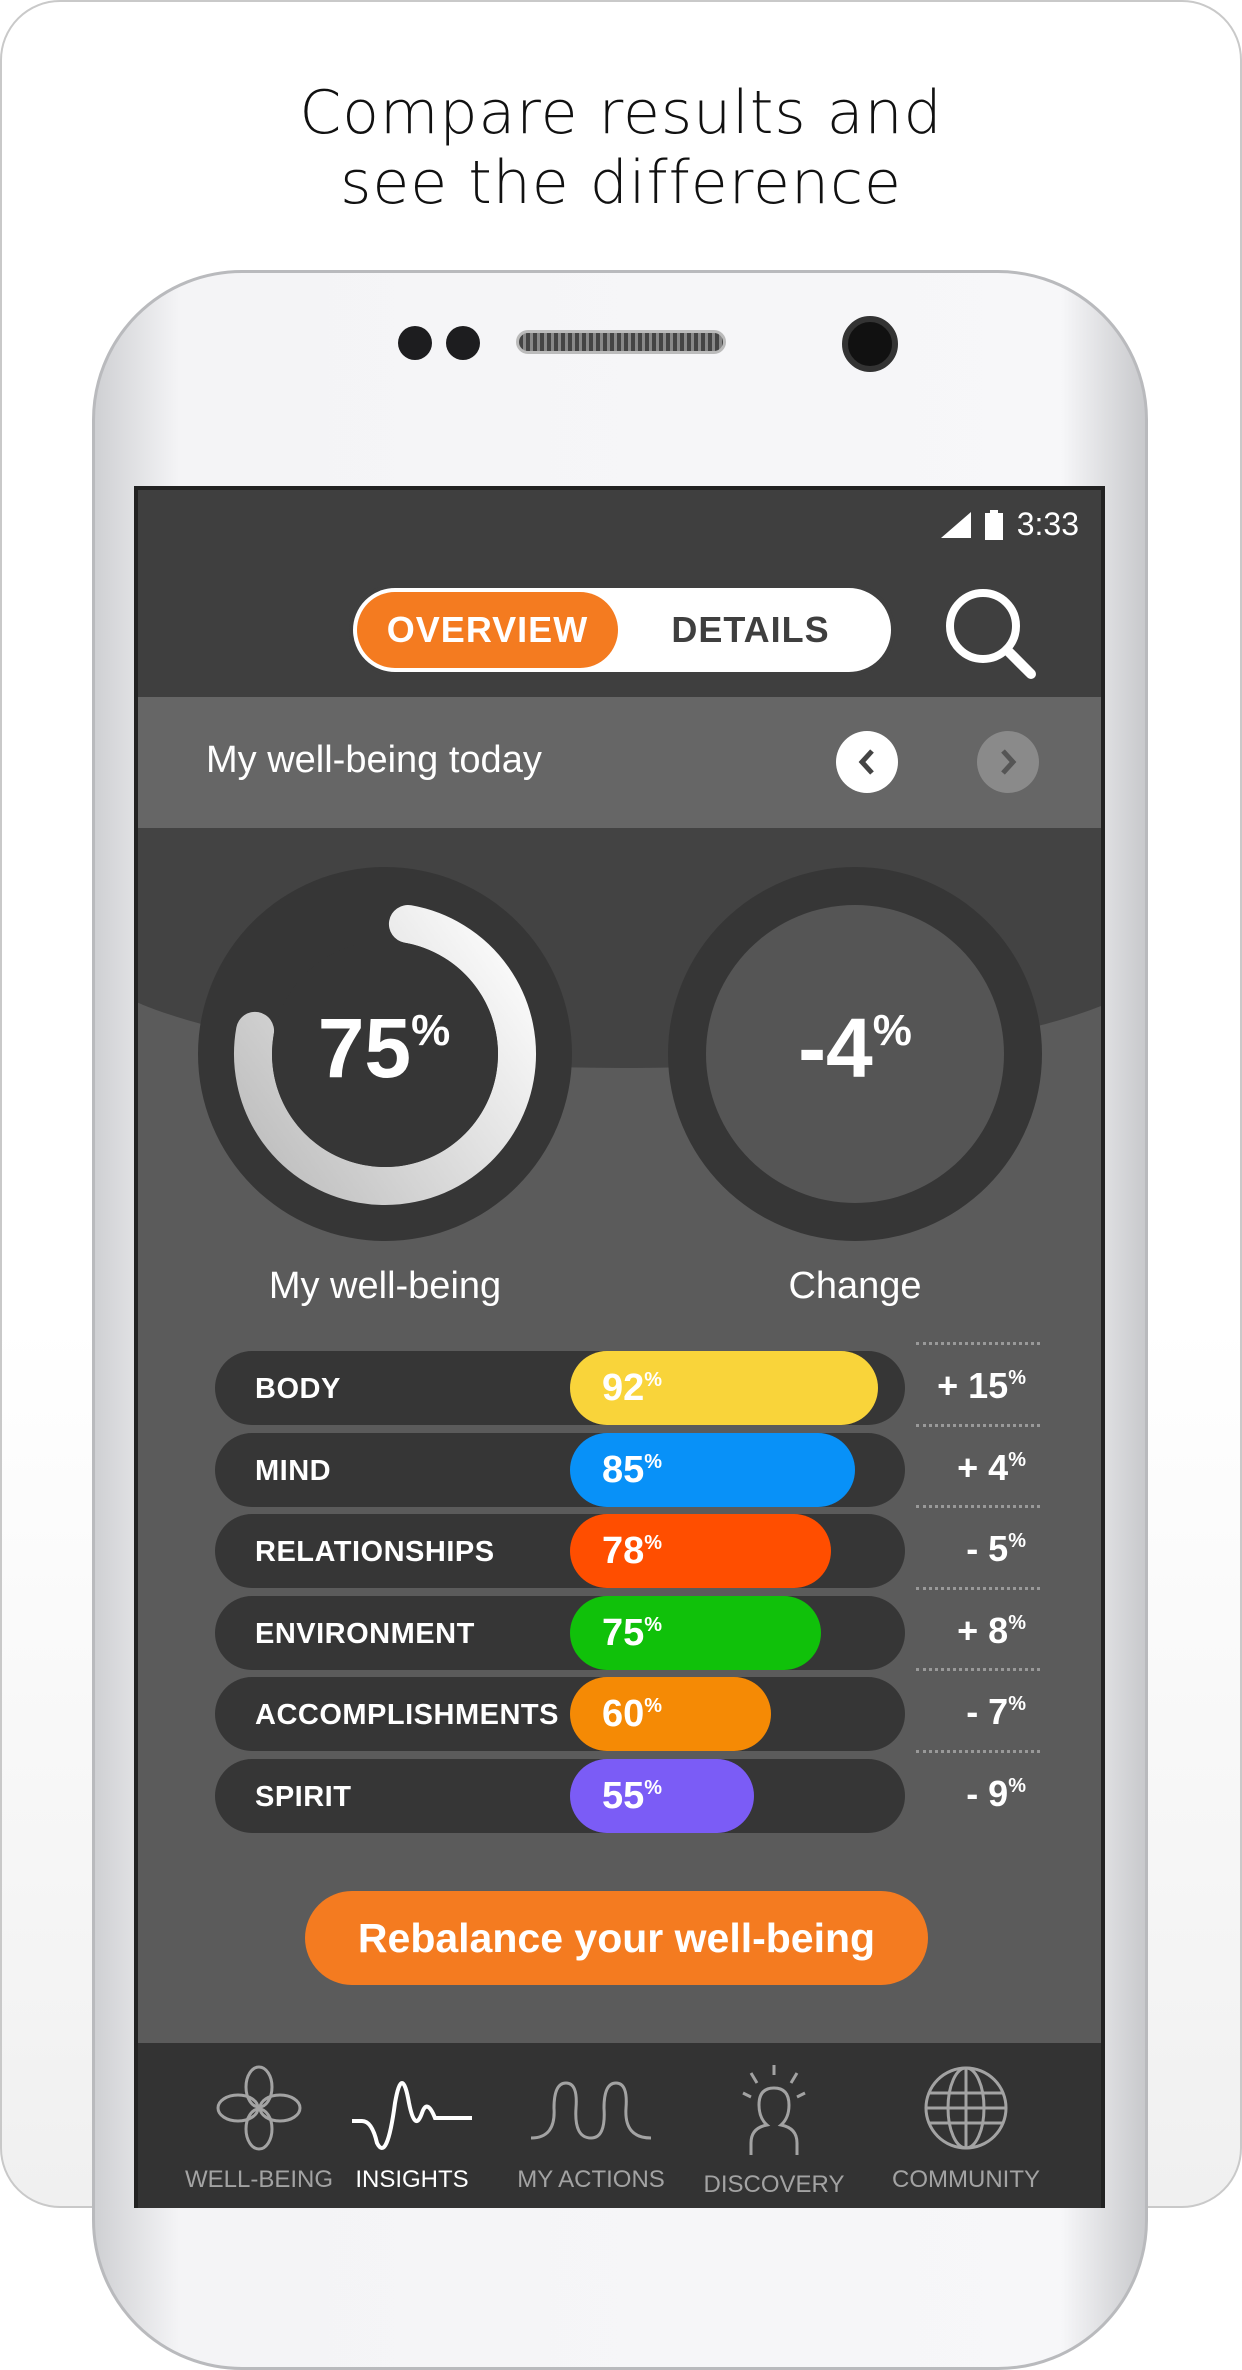  I want to click on category-bar: 78%, so click(700, 1551).